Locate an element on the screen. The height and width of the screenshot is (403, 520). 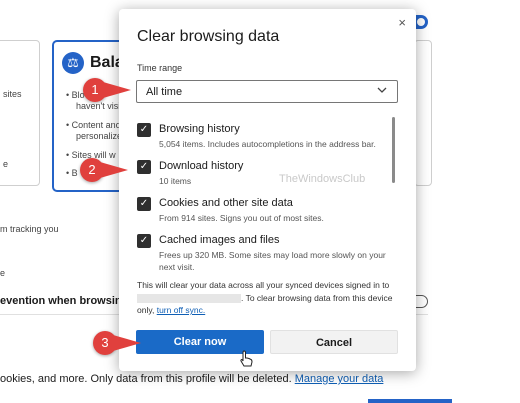
cancel-button: Cancel is located at coordinates (334, 342).